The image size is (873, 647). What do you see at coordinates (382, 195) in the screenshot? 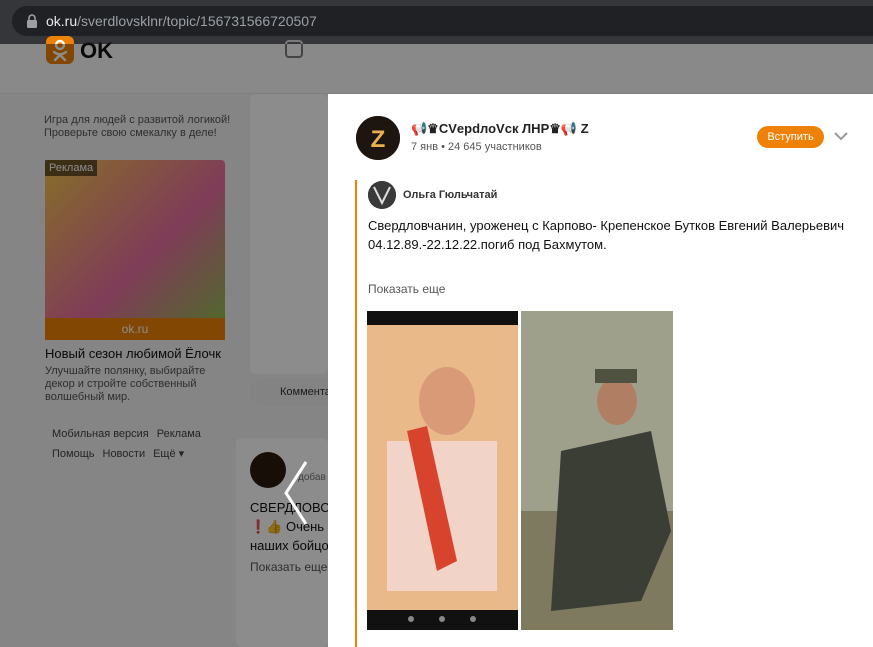
I see `author-avatar` at bounding box center [382, 195].